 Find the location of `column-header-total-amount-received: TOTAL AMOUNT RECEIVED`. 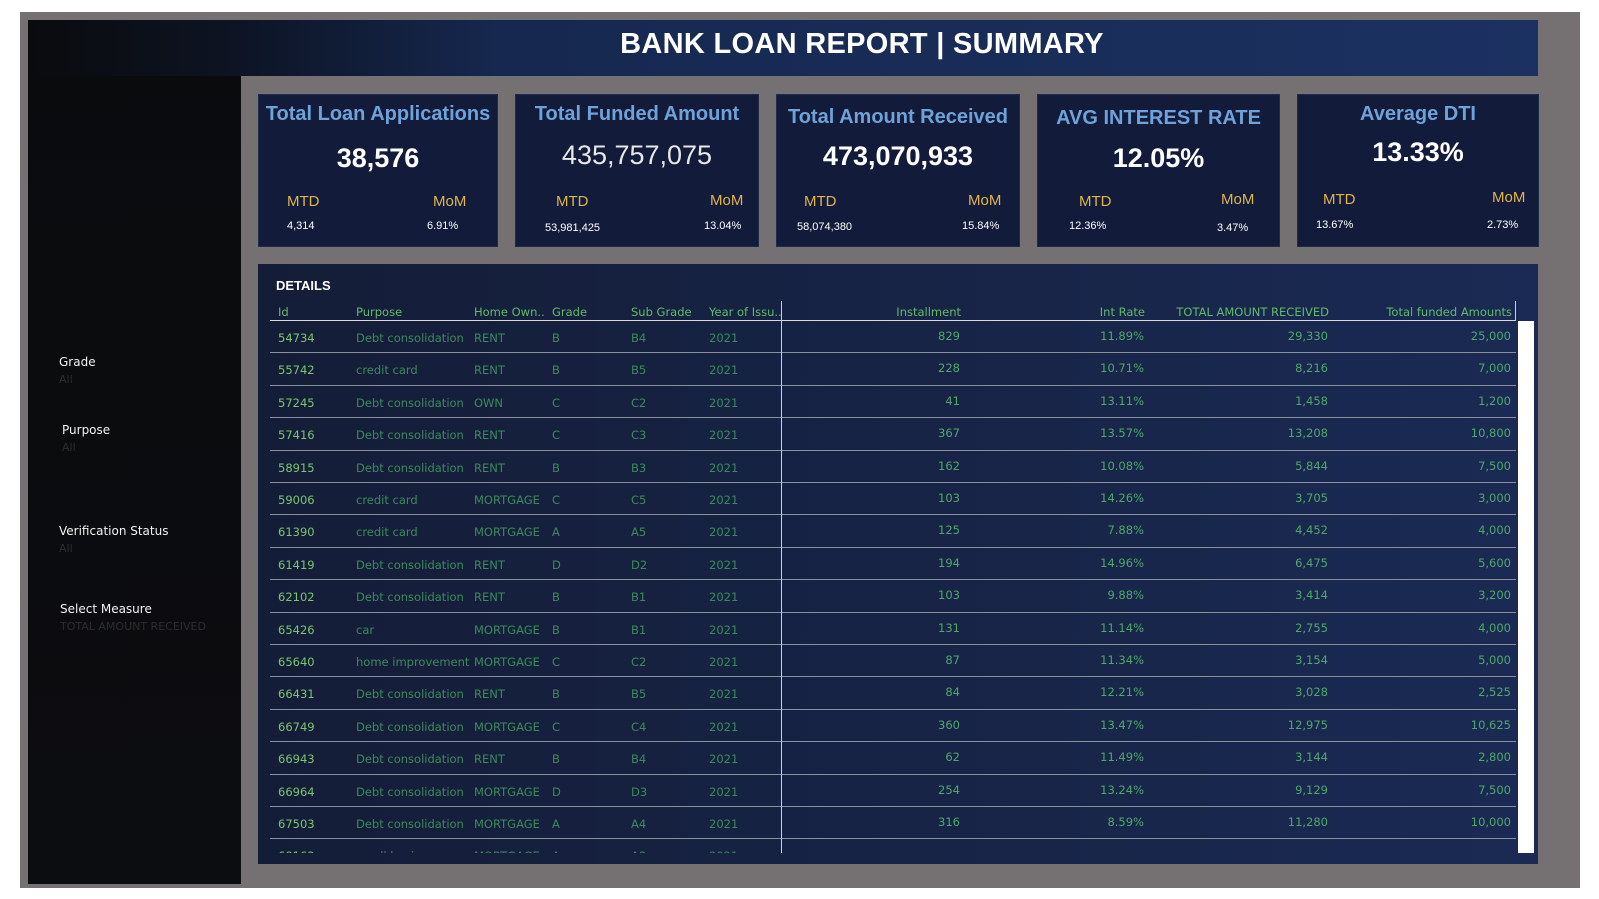

column-header-total-amount-received: TOTAL AMOUNT RECEIVED is located at coordinates (1239, 312).